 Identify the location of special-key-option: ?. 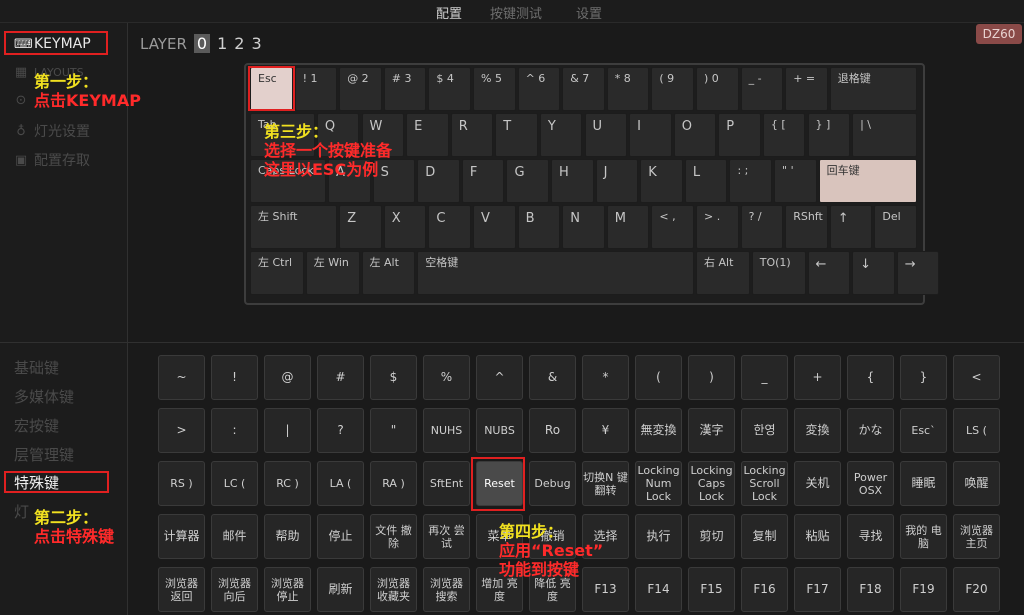
(340, 430).